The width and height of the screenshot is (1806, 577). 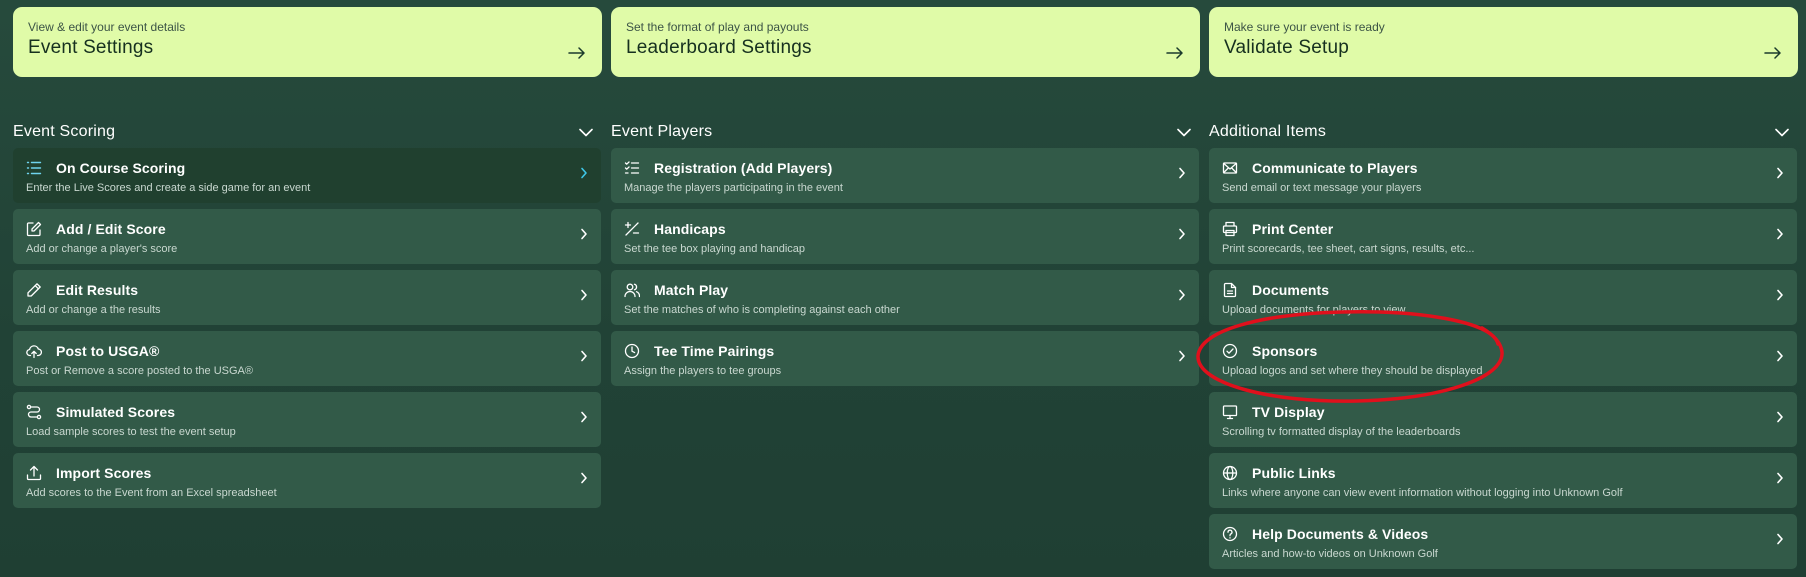 I want to click on item-label: Help Documents & Videos, so click(x=1340, y=534).